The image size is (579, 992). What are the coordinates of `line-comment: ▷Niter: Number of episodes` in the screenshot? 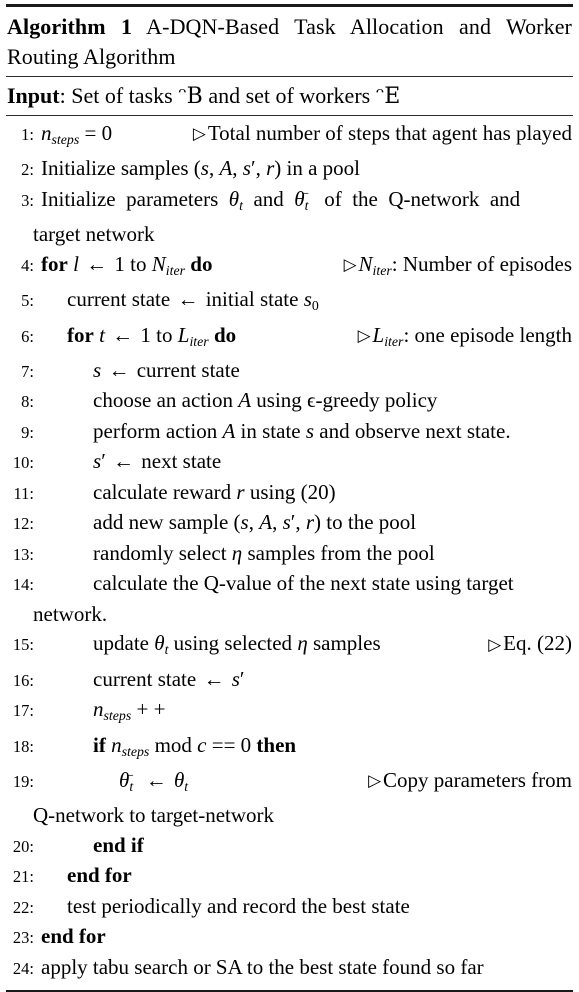 It's located at (457, 264).